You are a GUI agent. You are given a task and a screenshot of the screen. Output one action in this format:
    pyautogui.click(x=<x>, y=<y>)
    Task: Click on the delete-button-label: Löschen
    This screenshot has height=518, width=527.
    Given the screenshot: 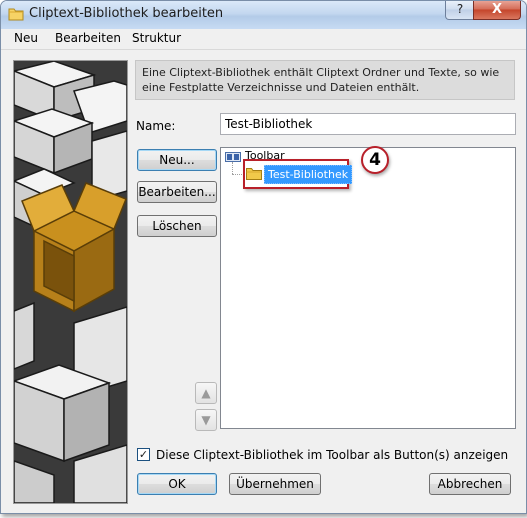 What is the action you would take?
    pyautogui.click(x=177, y=226)
    